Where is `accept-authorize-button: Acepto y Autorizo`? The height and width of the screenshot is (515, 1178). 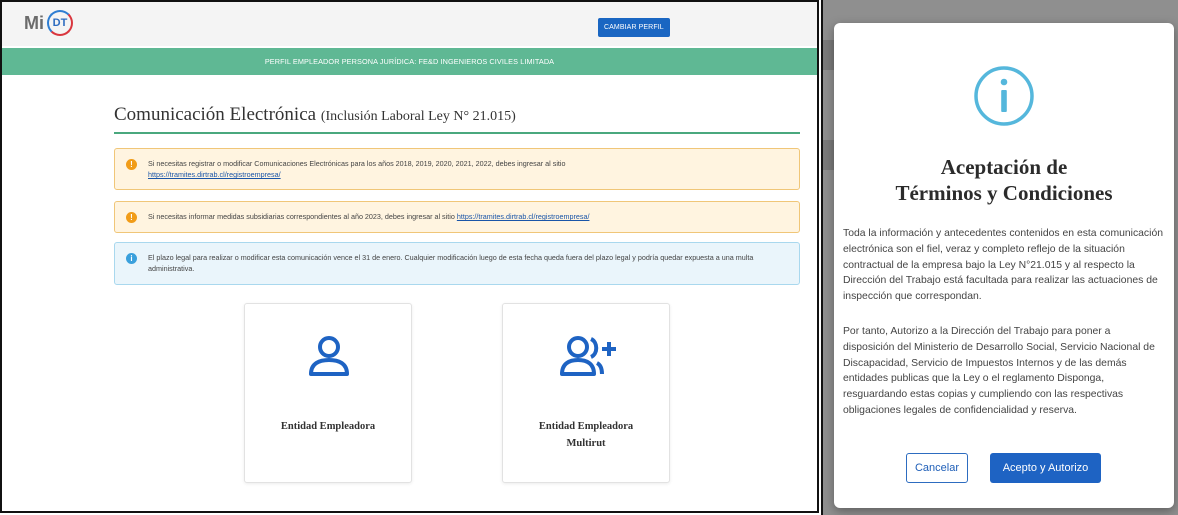 accept-authorize-button: Acepto y Autorizo is located at coordinates (1045, 468).